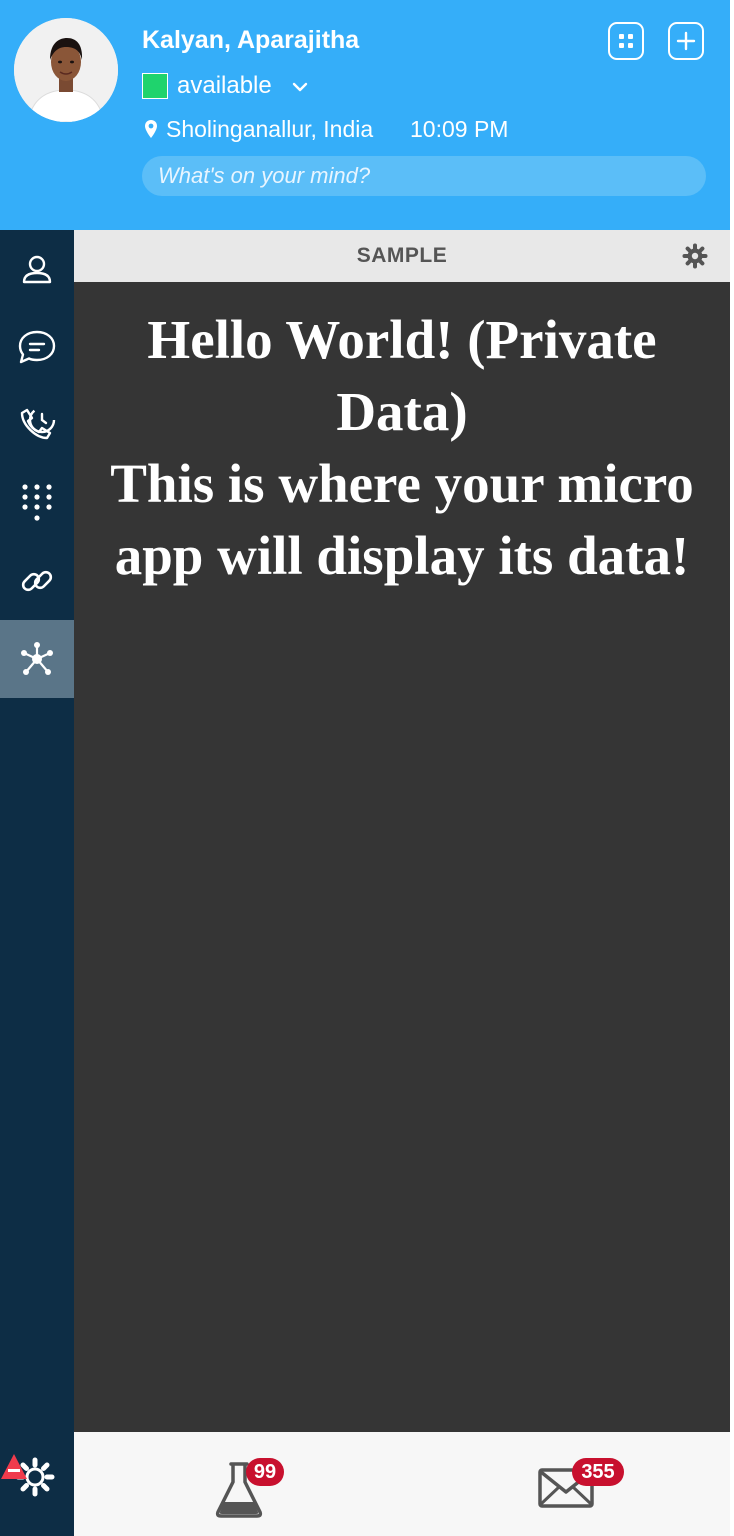  I want to click on footer-bar: 99 355, so click(402, 1484).